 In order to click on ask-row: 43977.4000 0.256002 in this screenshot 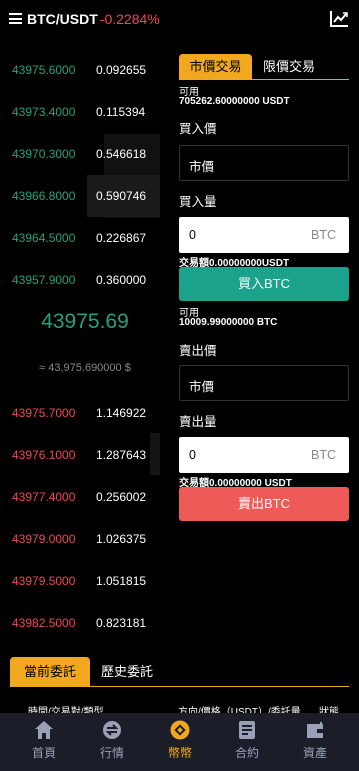, I will do `click(85, 497)`.